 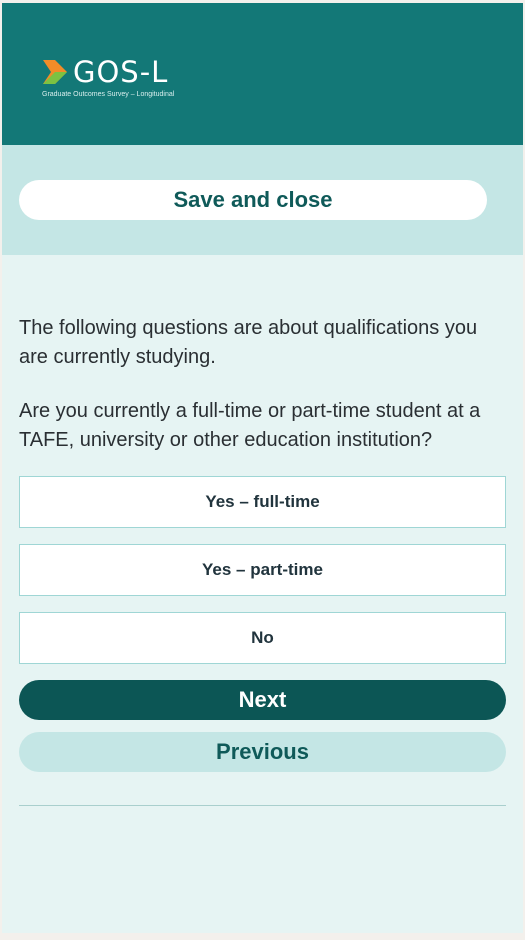 I want to click on chevron-arrow-icon, so click(x=55, y=72).